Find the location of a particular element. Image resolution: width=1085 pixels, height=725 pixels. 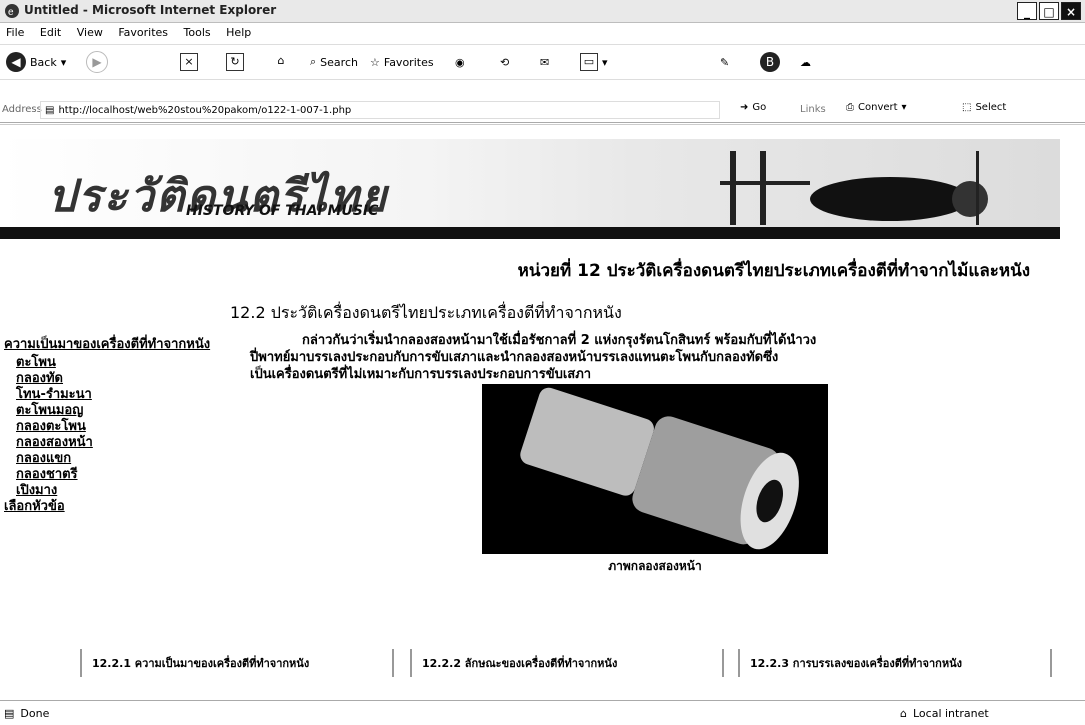

search-icon: ⌕ is located at coordinates (313, 61).